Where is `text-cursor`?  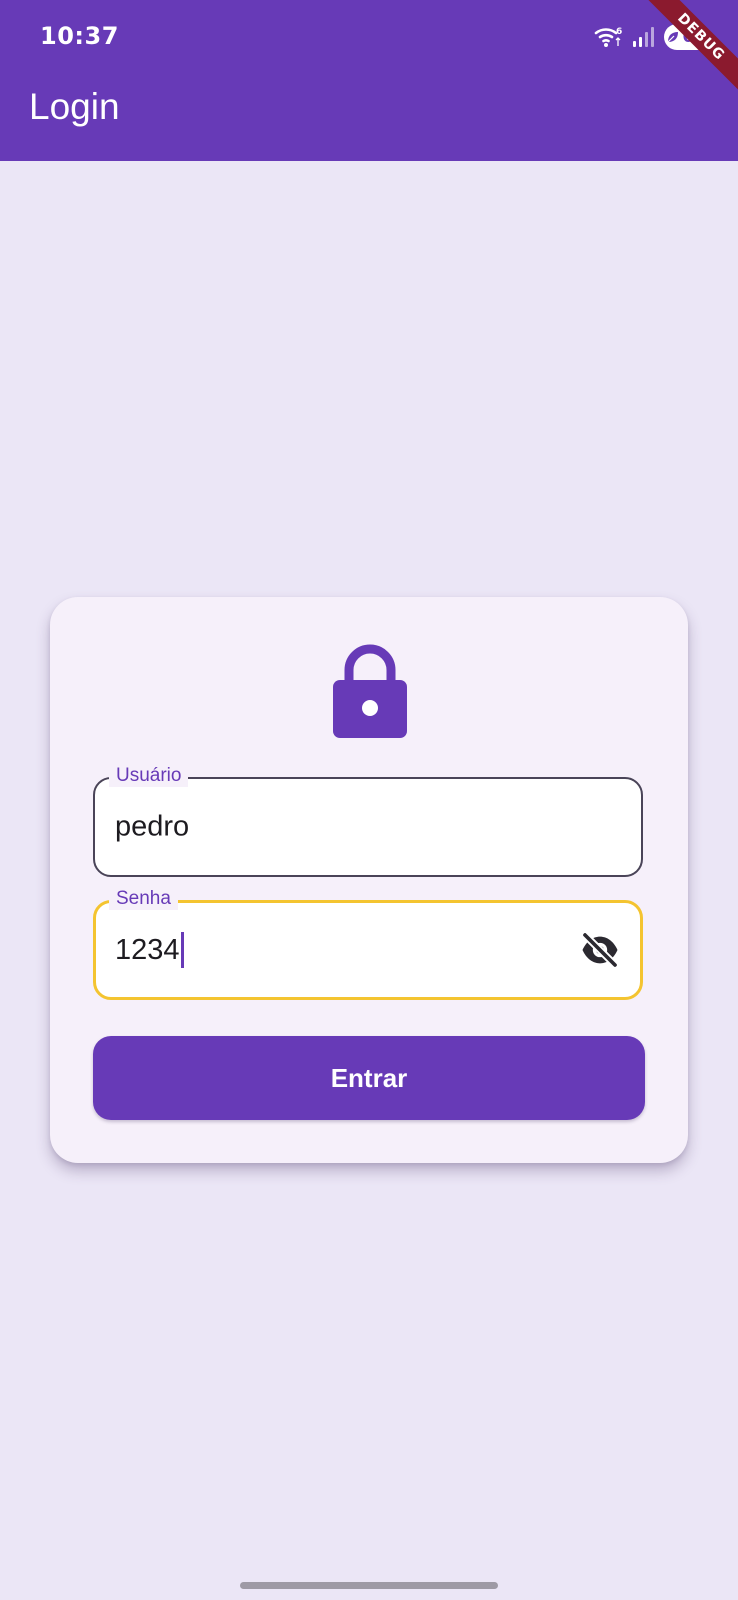
text-cursor is located at coordinates (182, 950).